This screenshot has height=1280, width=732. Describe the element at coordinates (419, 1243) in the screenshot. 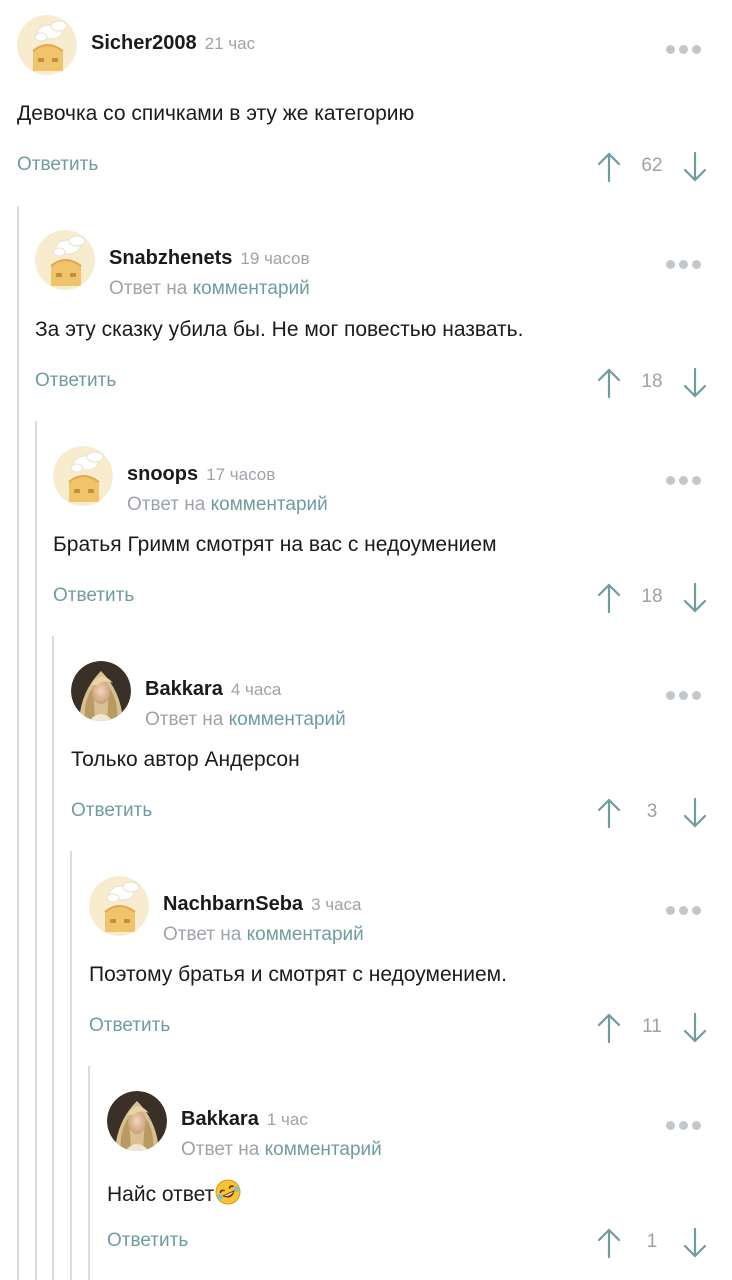

I see `comment-actions: Ответить 1` at that location.